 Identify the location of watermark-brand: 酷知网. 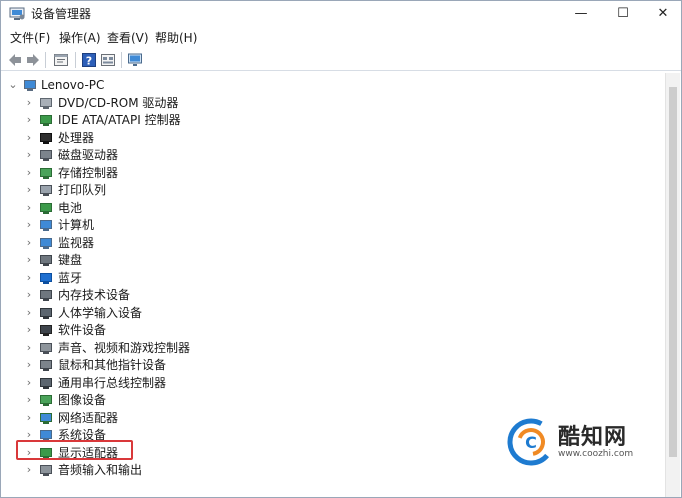
(593, 437).